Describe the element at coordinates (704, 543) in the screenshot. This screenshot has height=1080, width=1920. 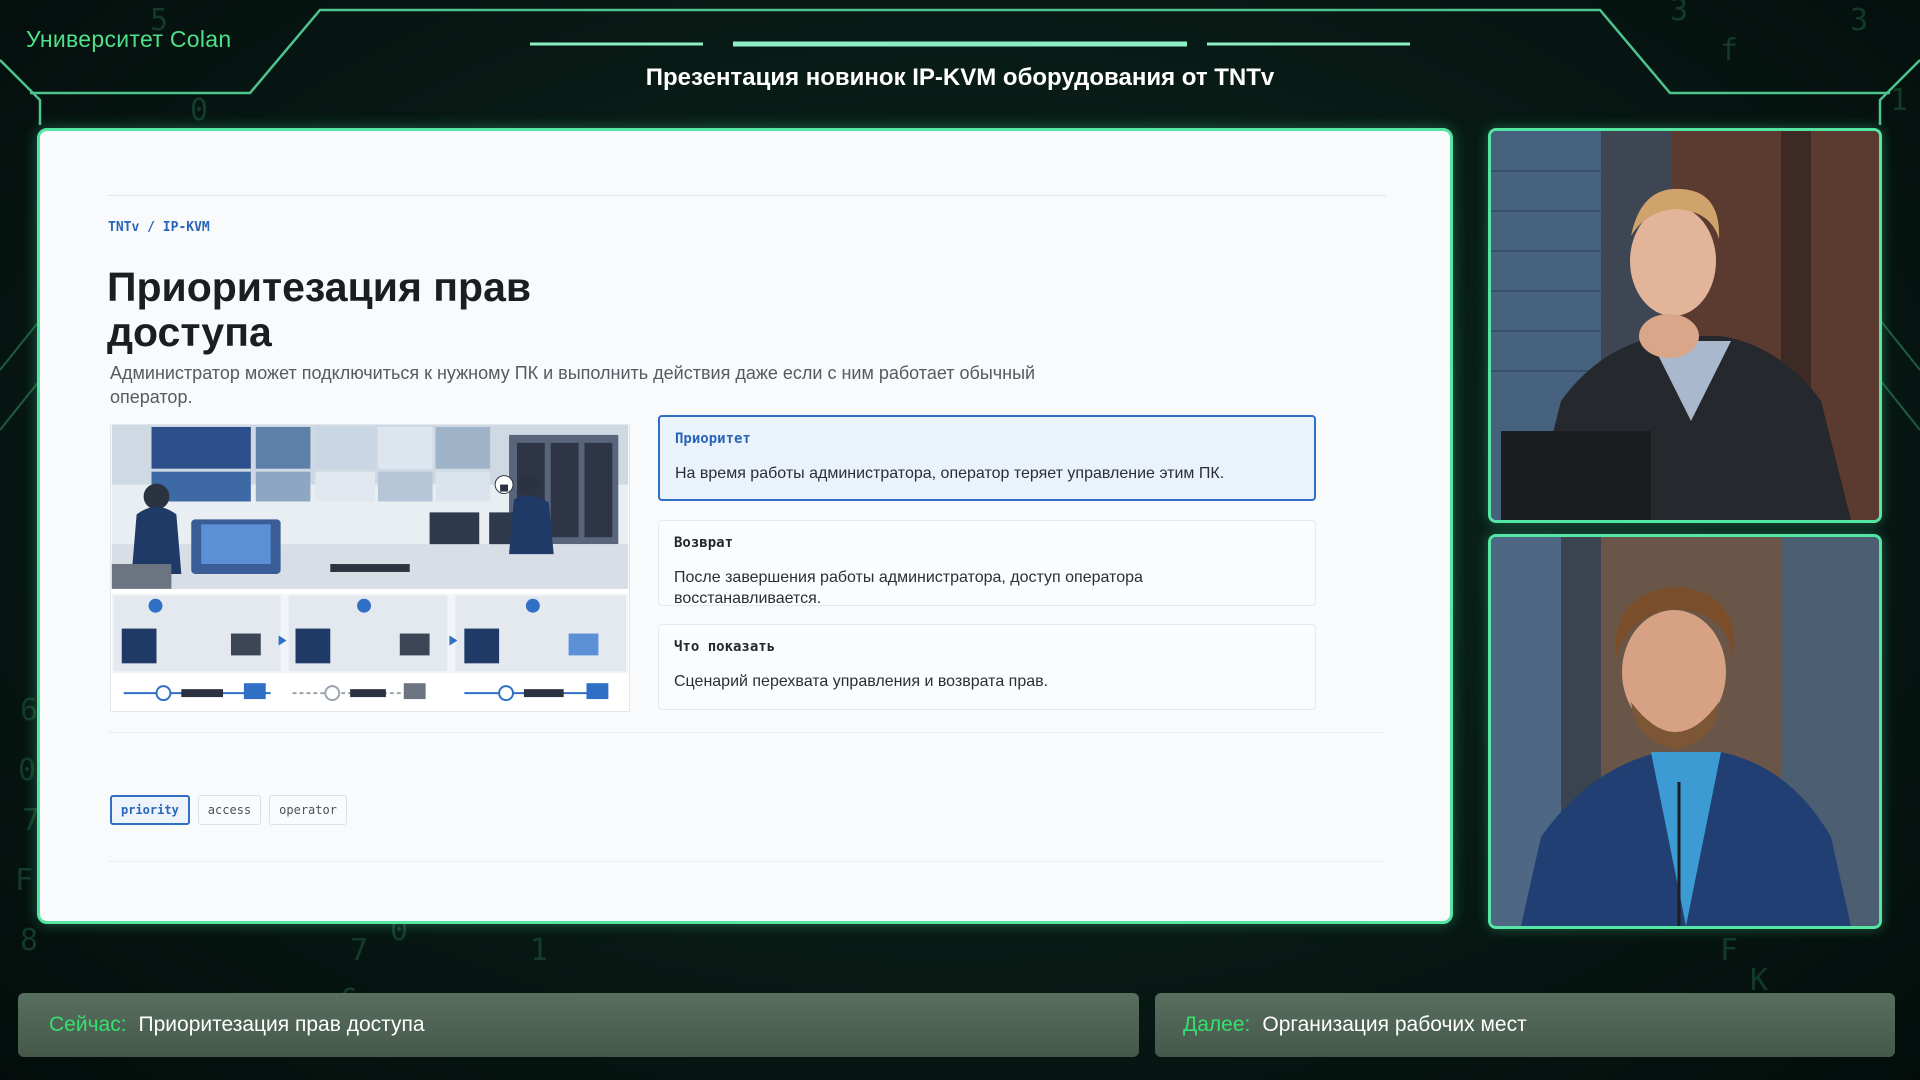
I see `card-title: Возврат` at that location.